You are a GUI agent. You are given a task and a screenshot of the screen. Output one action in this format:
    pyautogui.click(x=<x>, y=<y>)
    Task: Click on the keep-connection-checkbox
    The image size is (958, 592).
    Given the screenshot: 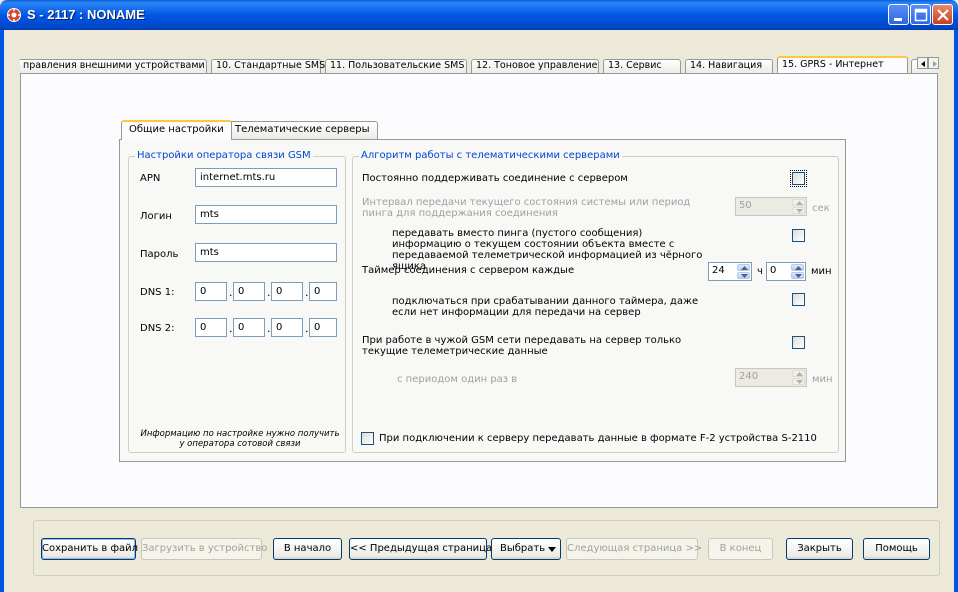 What is the action you would take?
    pyautogui.click(x=798, y=178)
    